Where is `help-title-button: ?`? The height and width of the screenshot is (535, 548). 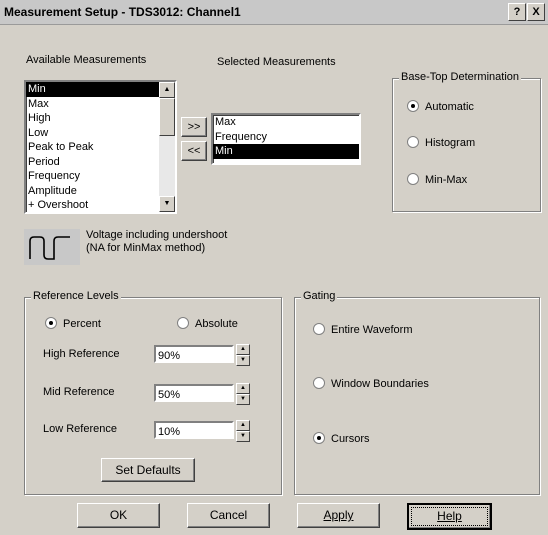 help-title-button: ? is located at coordinates (517, 12).